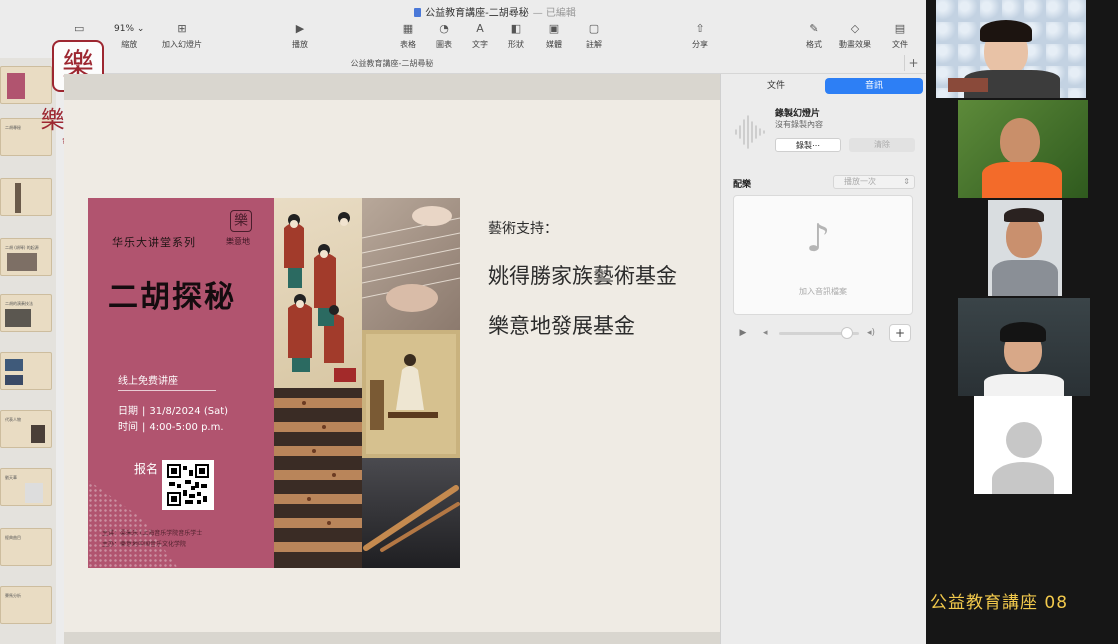 This screenshot has height=644, width=1118. Describe the element at coordinates (300, 36) in the screenshot. I see `play-button: ▶ 播放` at that location.